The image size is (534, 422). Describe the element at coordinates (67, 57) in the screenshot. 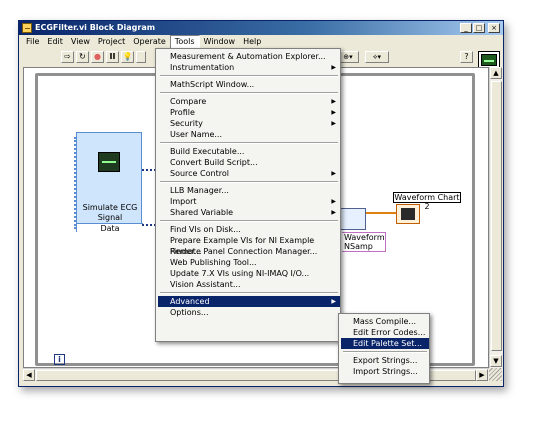

I see `run-icon: ⇨` at that location.